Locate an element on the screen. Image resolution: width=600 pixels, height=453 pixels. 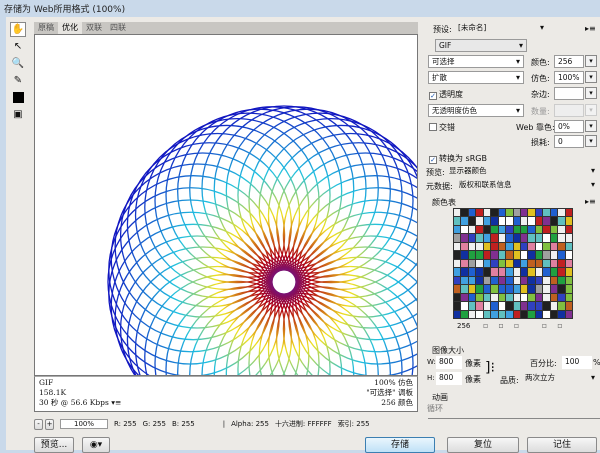
zoom-icon: 🔍 is located at coordinates (18, 63).